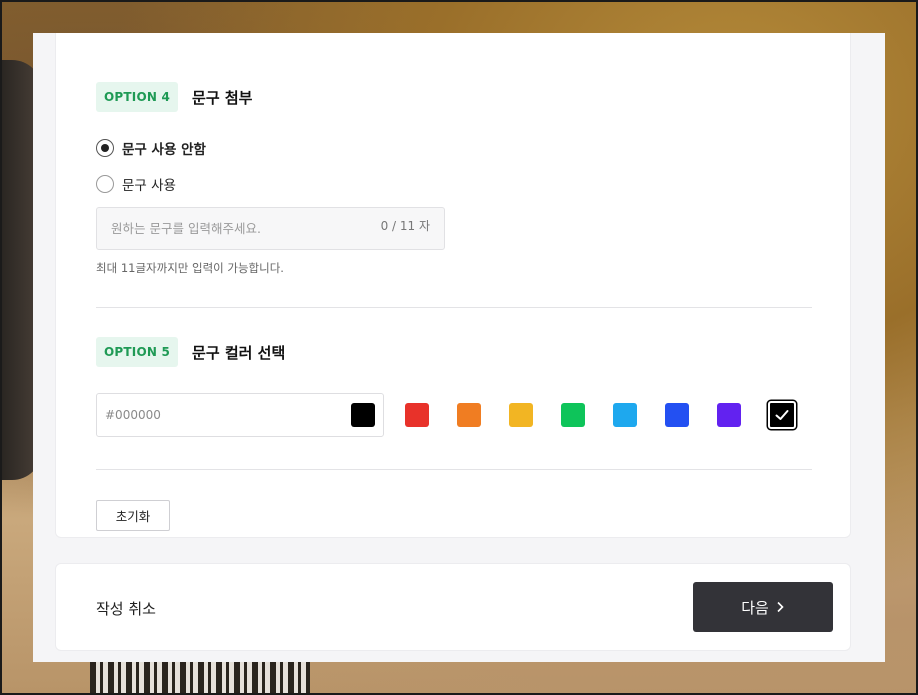 The image size is (918, 695). I want to click on next-button: 다음, so click(763, 607).